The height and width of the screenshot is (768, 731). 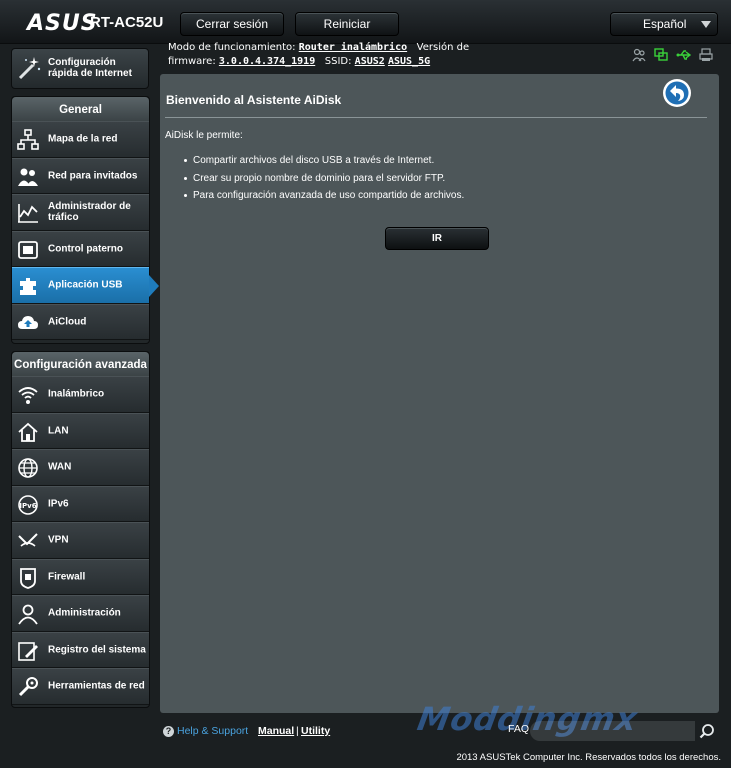 I want to click on menu-item-parental-control: Control paterno, so click(x=80, y=248).